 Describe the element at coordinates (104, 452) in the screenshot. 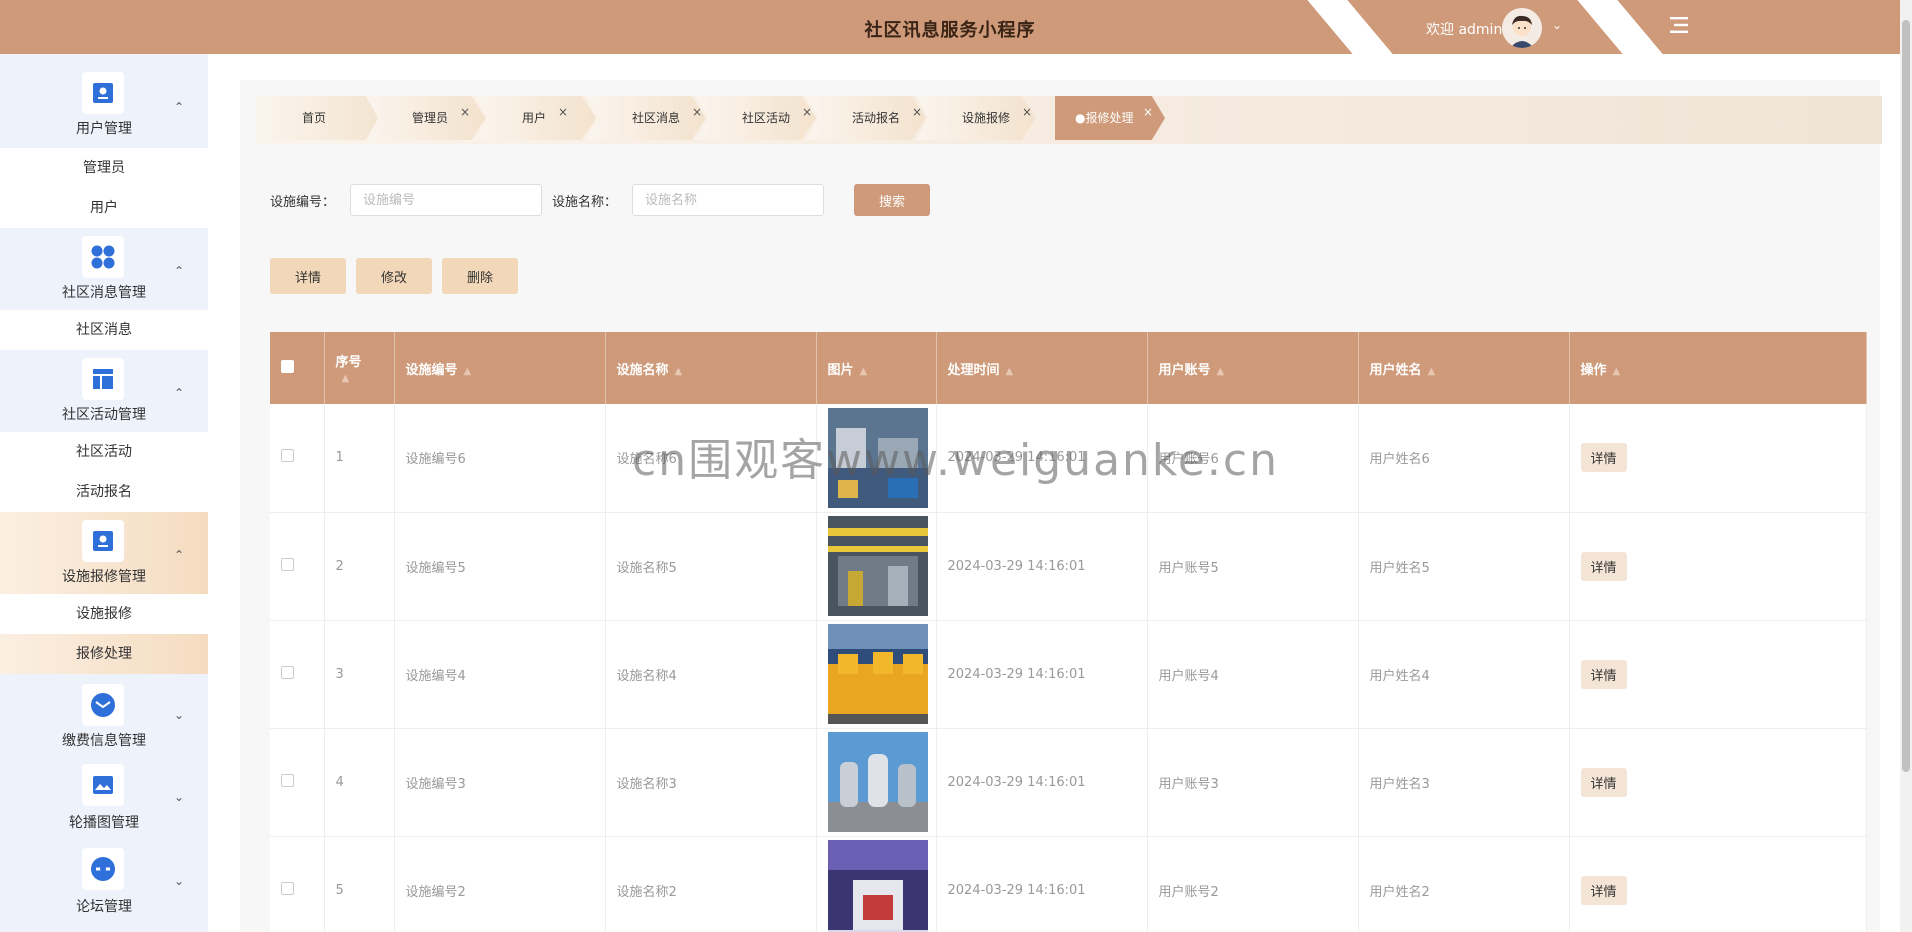

I see `sidebar-item-community-activity: 社区活动` at that location.